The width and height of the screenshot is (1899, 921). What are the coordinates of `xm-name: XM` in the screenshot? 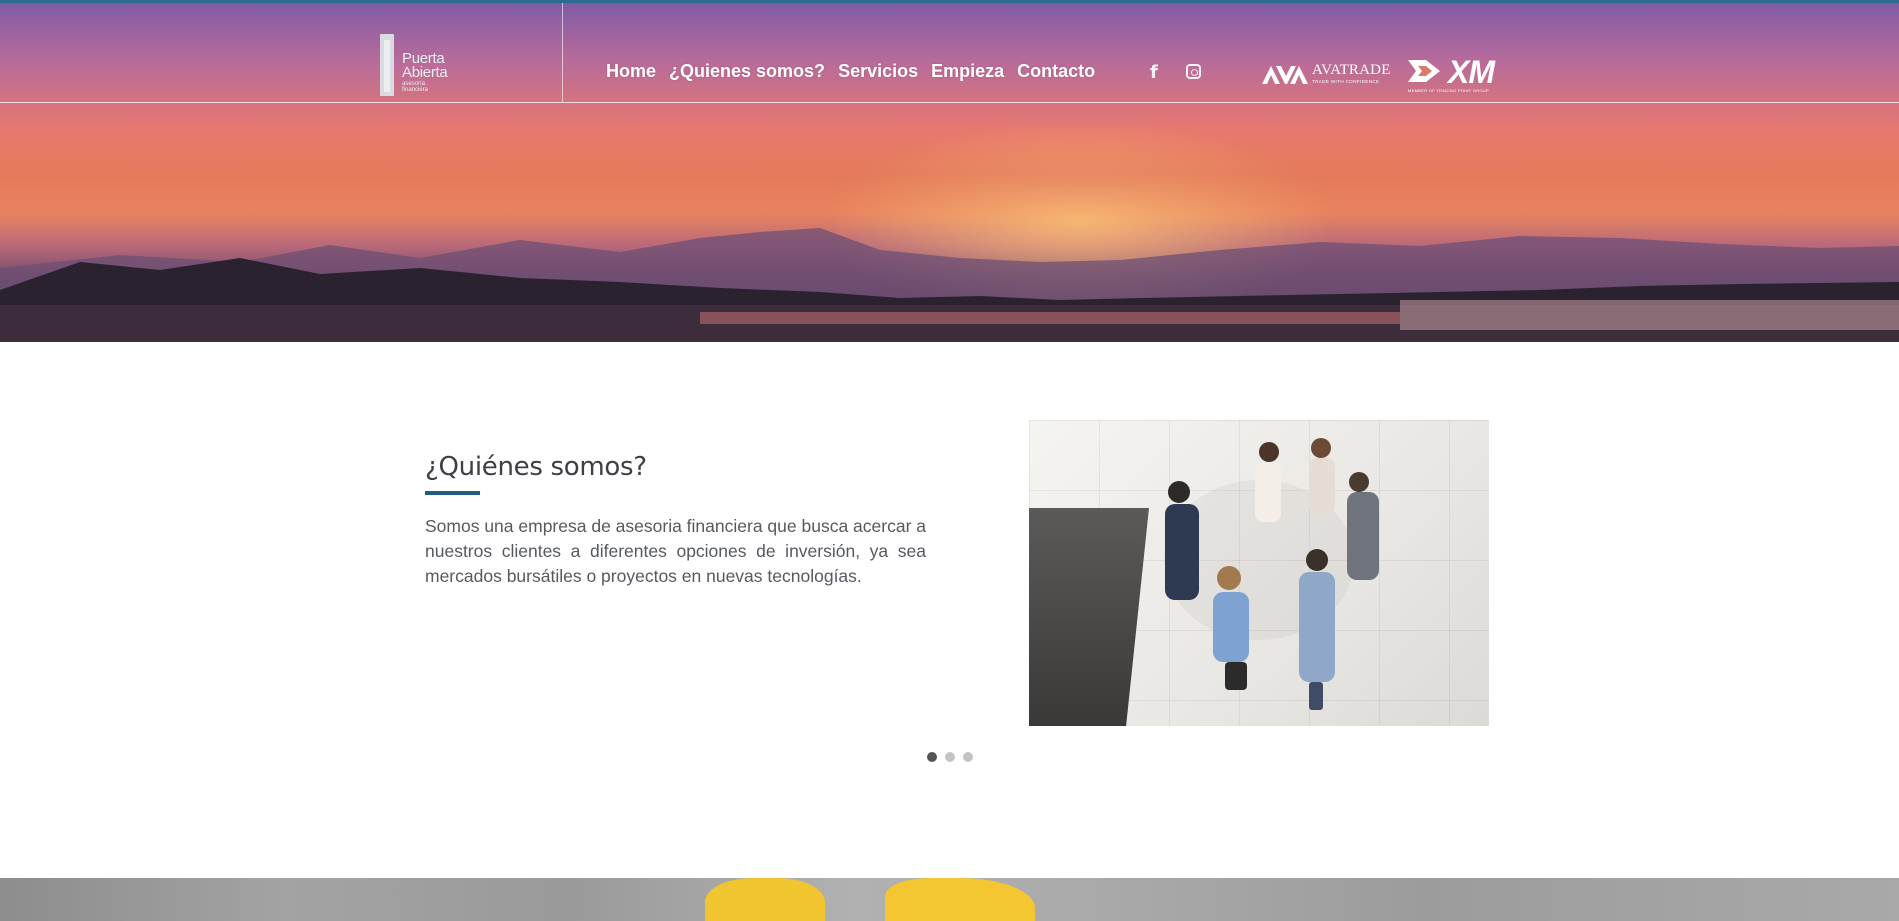 It's located at (1471, 72).